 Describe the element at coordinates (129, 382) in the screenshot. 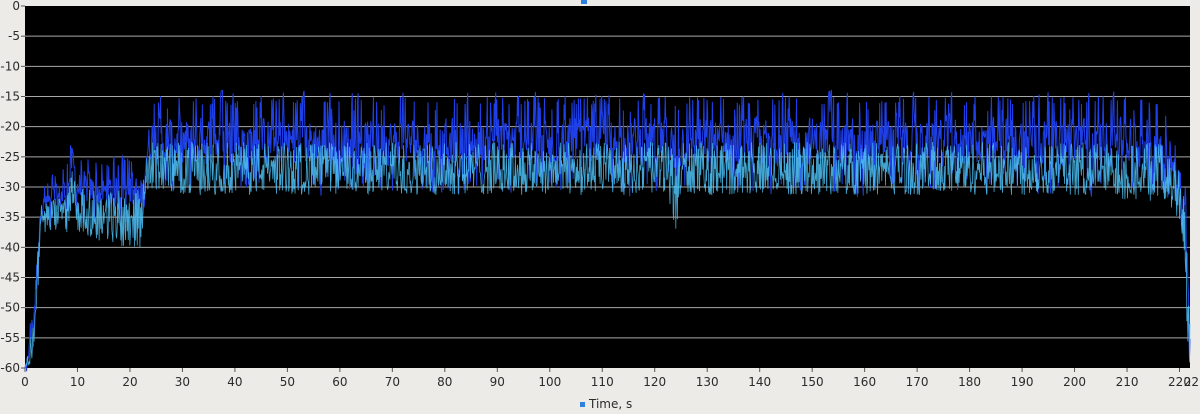

I see `x-tick-label: 20` at that location.